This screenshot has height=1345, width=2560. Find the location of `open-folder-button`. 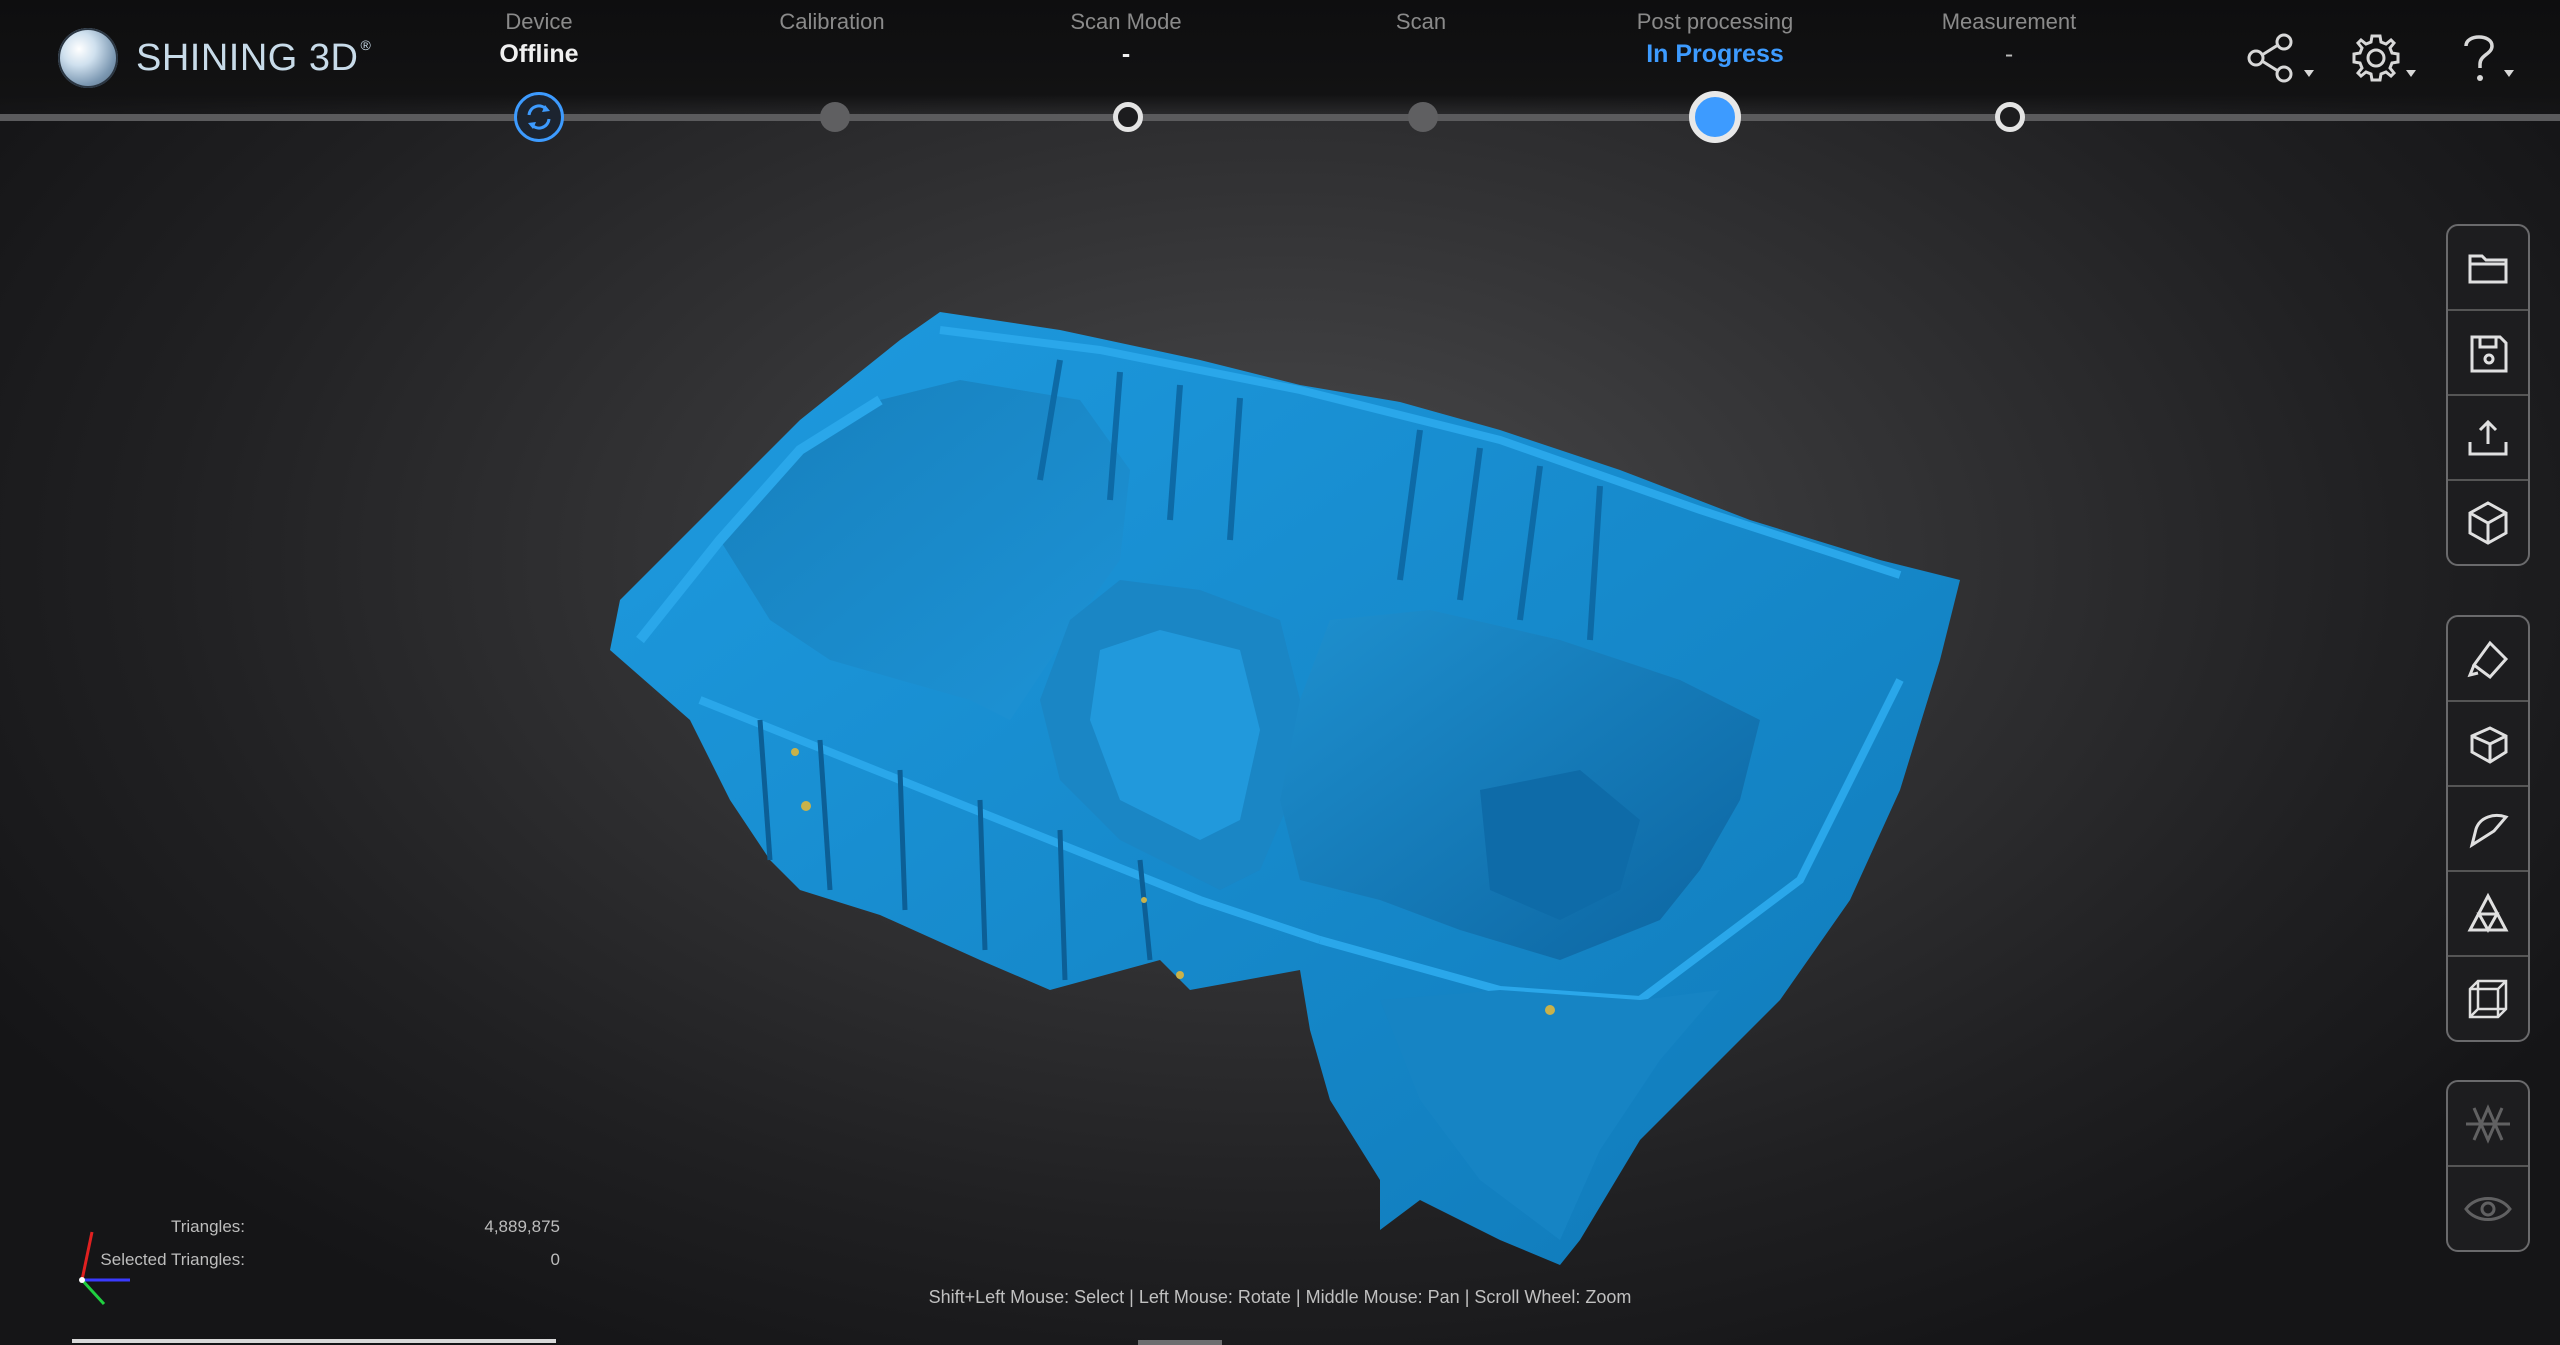

open-folder-button is located at coordinates (2488, 268).